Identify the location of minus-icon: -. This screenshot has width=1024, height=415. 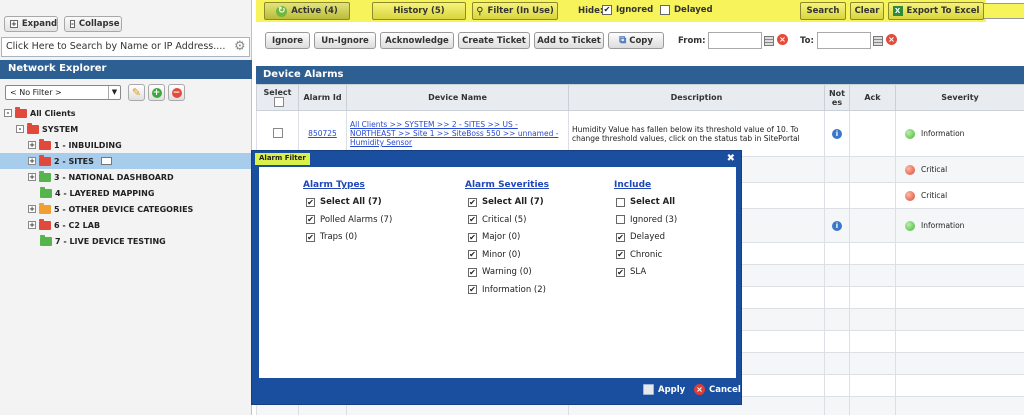
(72, 24).